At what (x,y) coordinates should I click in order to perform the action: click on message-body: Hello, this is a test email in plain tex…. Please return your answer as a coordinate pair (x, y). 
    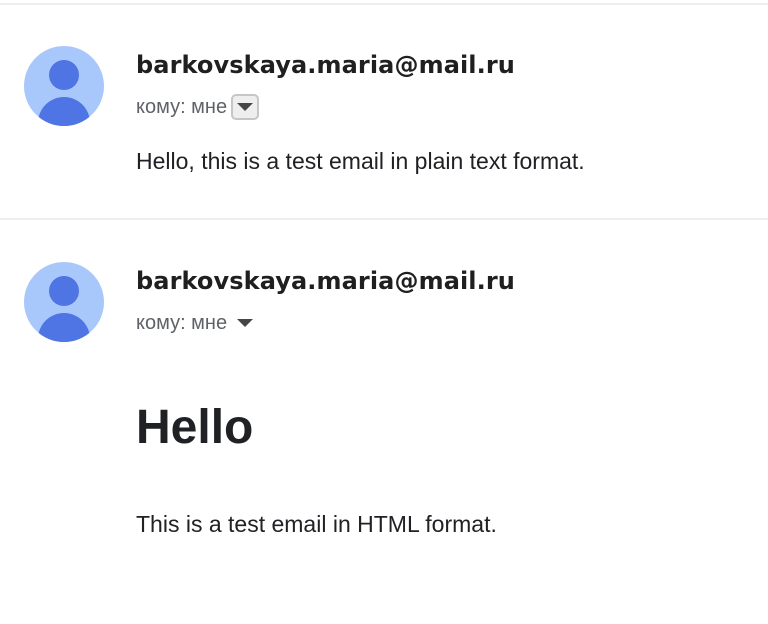
    Looking at the image, I should click on (360, 161).